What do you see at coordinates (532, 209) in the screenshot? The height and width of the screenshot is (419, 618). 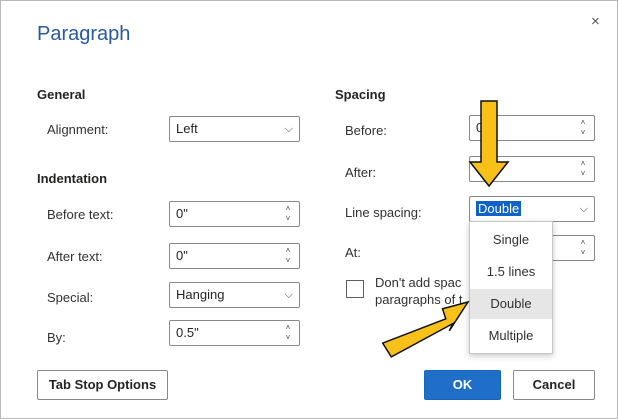 I see `line-spacing-select: Double ⌵` at bounding box center [532, 209].